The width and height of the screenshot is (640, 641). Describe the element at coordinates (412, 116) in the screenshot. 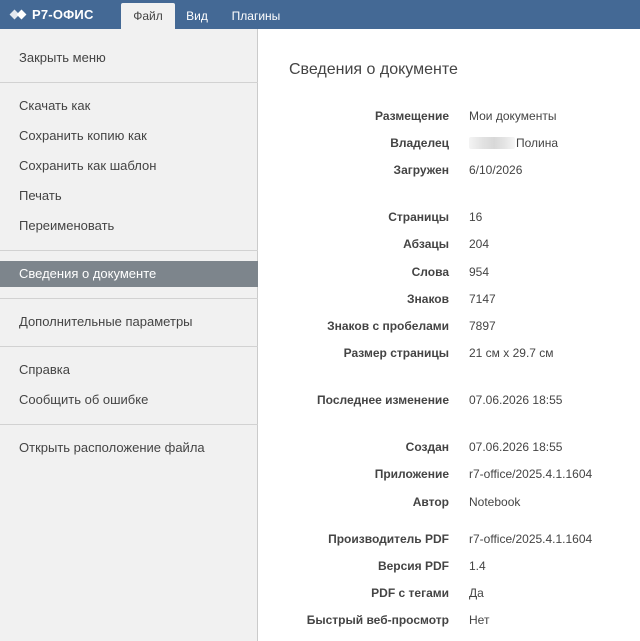

I see `location-label: Размещение` at that location.